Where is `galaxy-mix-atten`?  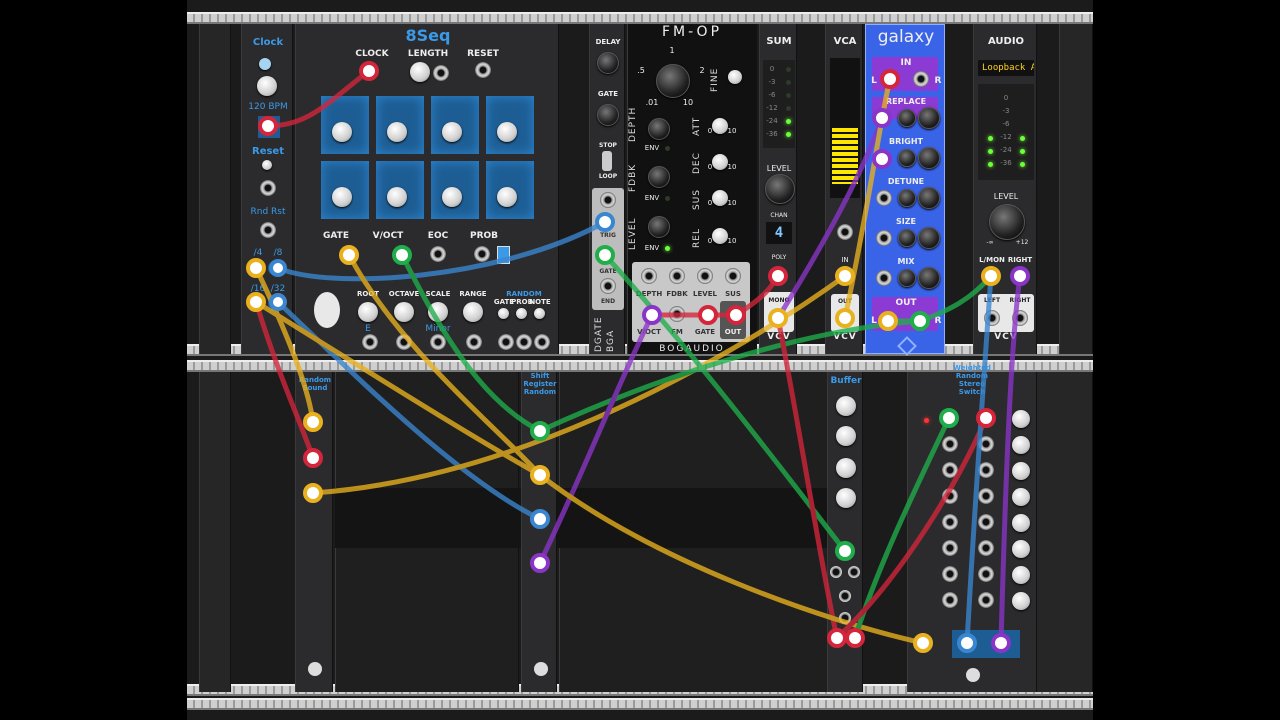
galaxy-mix-atten is located at coordinates (907, 278).